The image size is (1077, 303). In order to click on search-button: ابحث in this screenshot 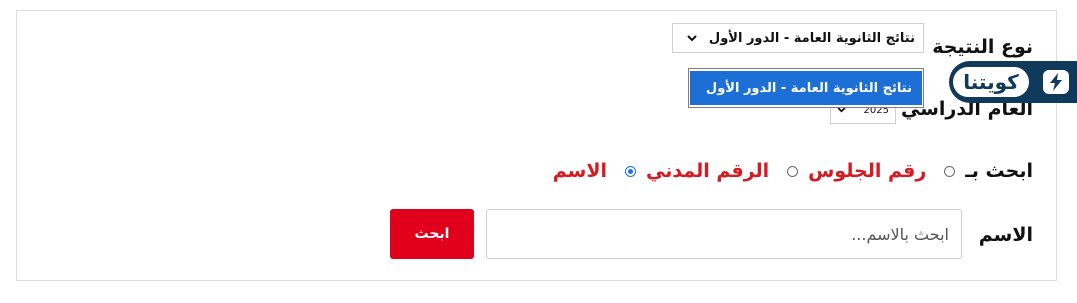, I will do `click(432, 234)`.